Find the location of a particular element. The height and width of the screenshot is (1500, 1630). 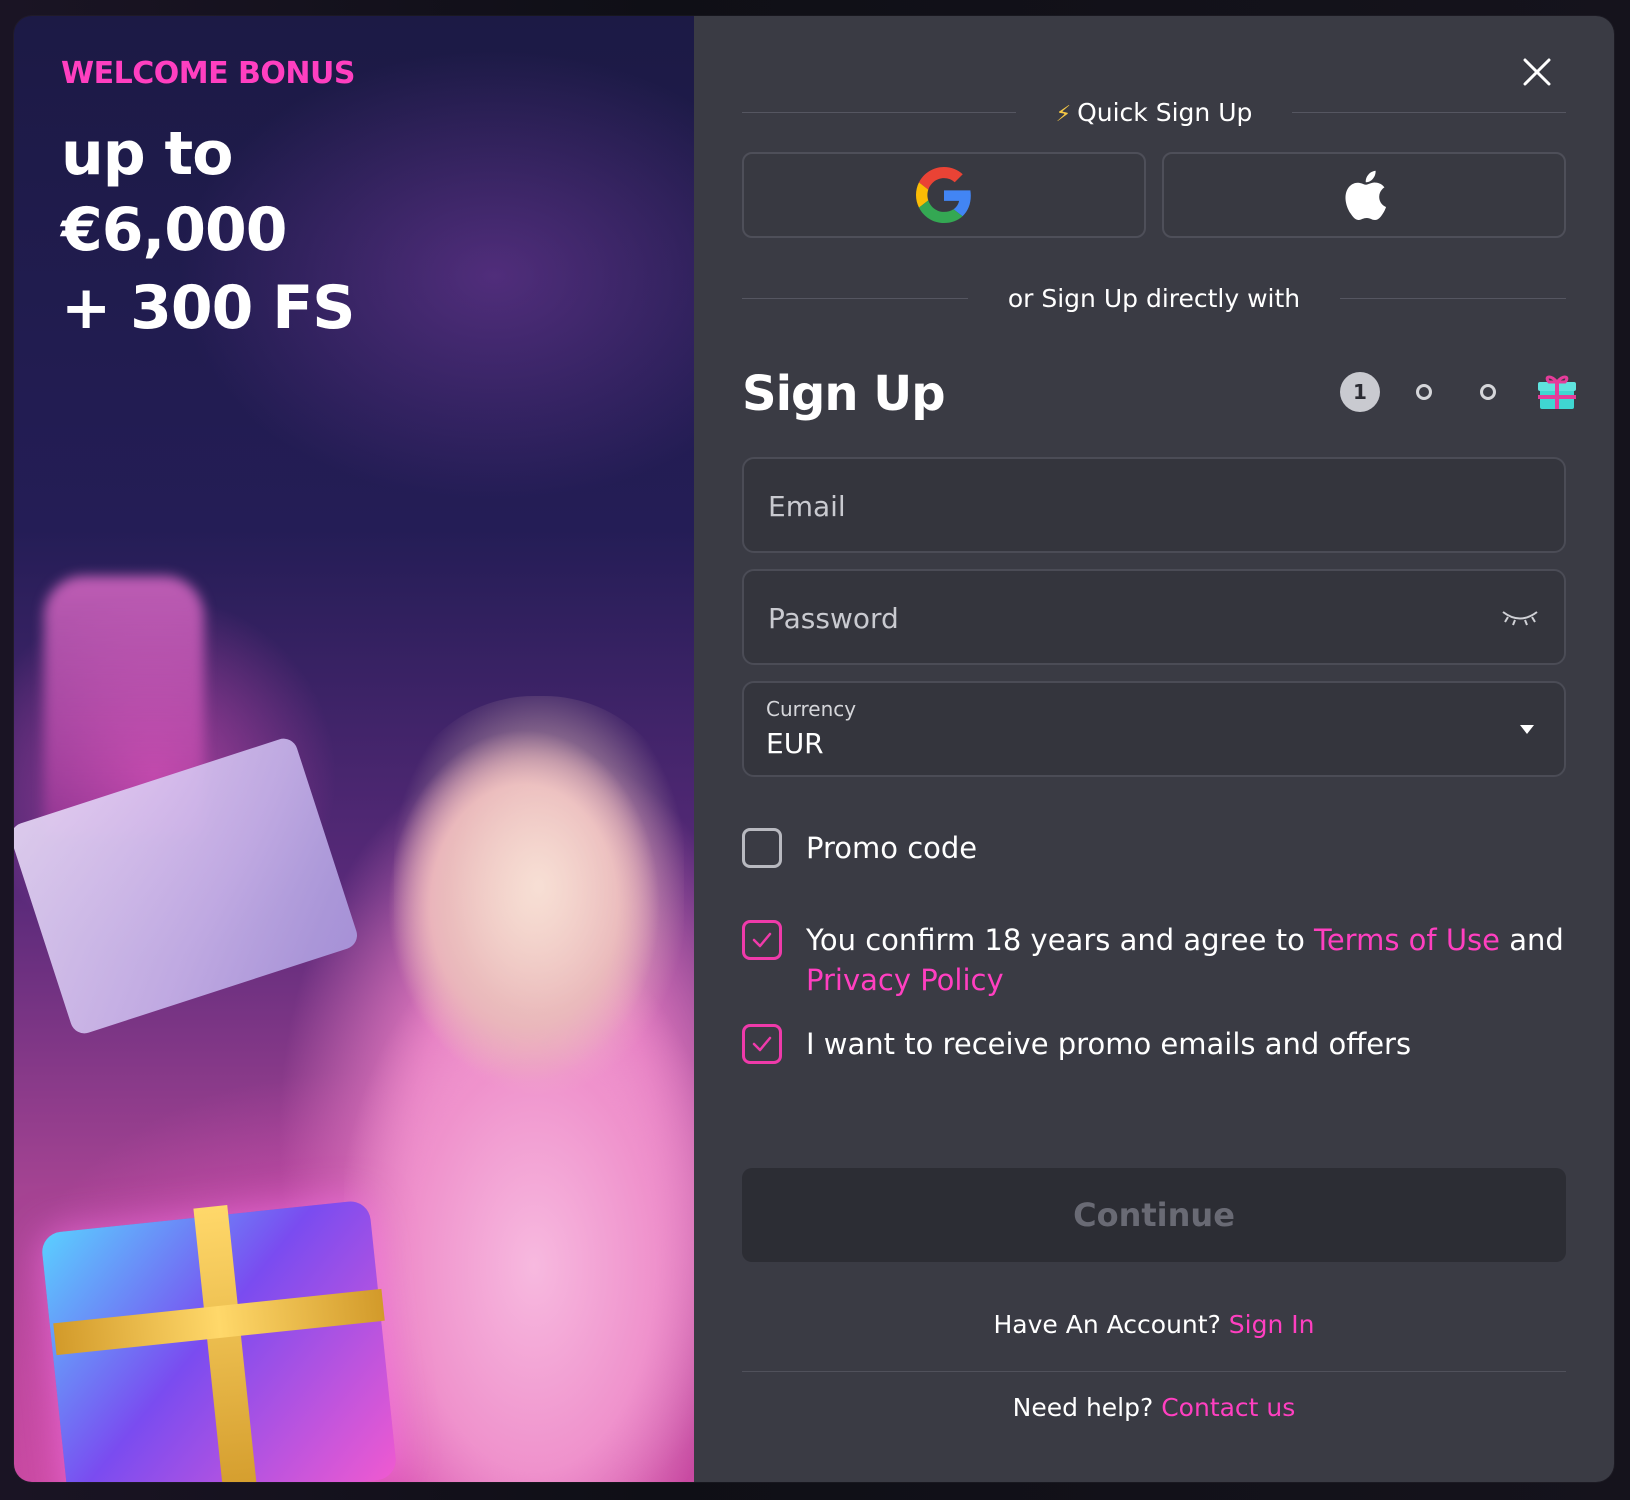

promo-code-checkbox is located at coordinates (762, 848).